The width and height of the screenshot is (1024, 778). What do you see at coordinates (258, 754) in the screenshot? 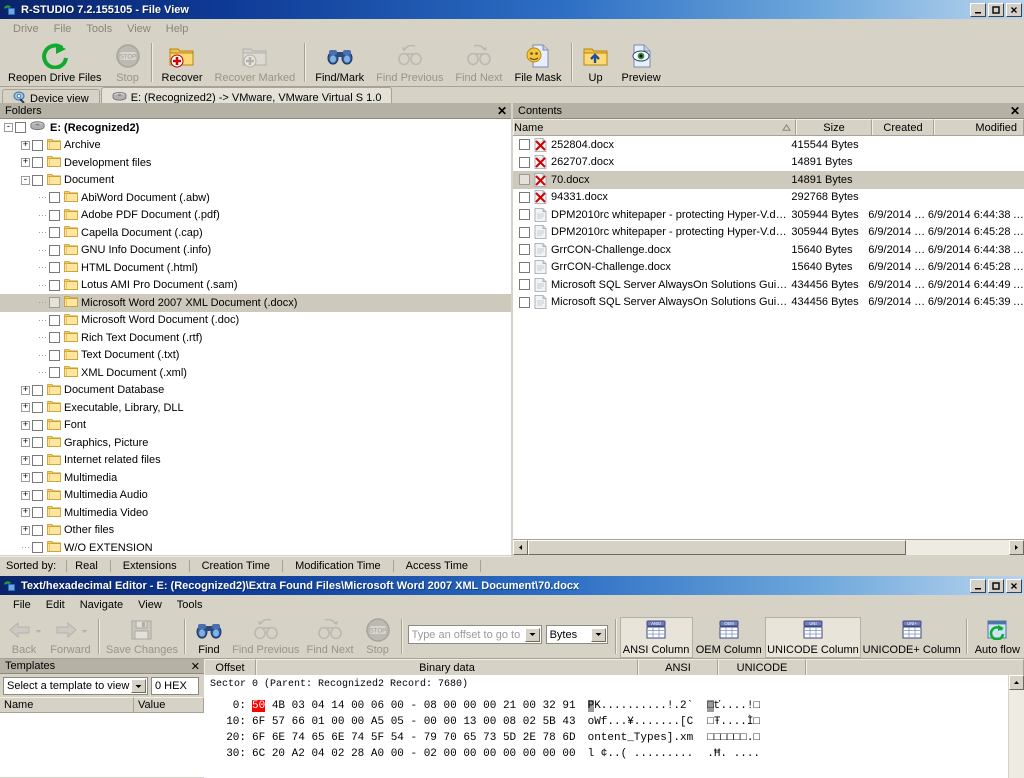
I see `hex-byte: 6C` at bounding box center [258, 754].